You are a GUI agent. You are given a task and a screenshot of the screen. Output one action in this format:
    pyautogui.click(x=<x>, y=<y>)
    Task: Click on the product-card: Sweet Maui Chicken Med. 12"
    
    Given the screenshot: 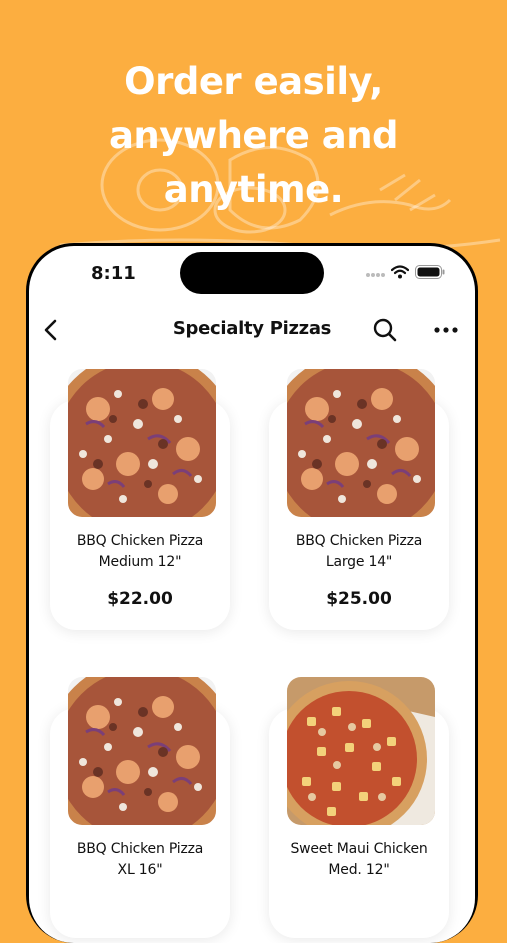 What is the action you would take?
    pyautogui.click(x=359, y=807)
    